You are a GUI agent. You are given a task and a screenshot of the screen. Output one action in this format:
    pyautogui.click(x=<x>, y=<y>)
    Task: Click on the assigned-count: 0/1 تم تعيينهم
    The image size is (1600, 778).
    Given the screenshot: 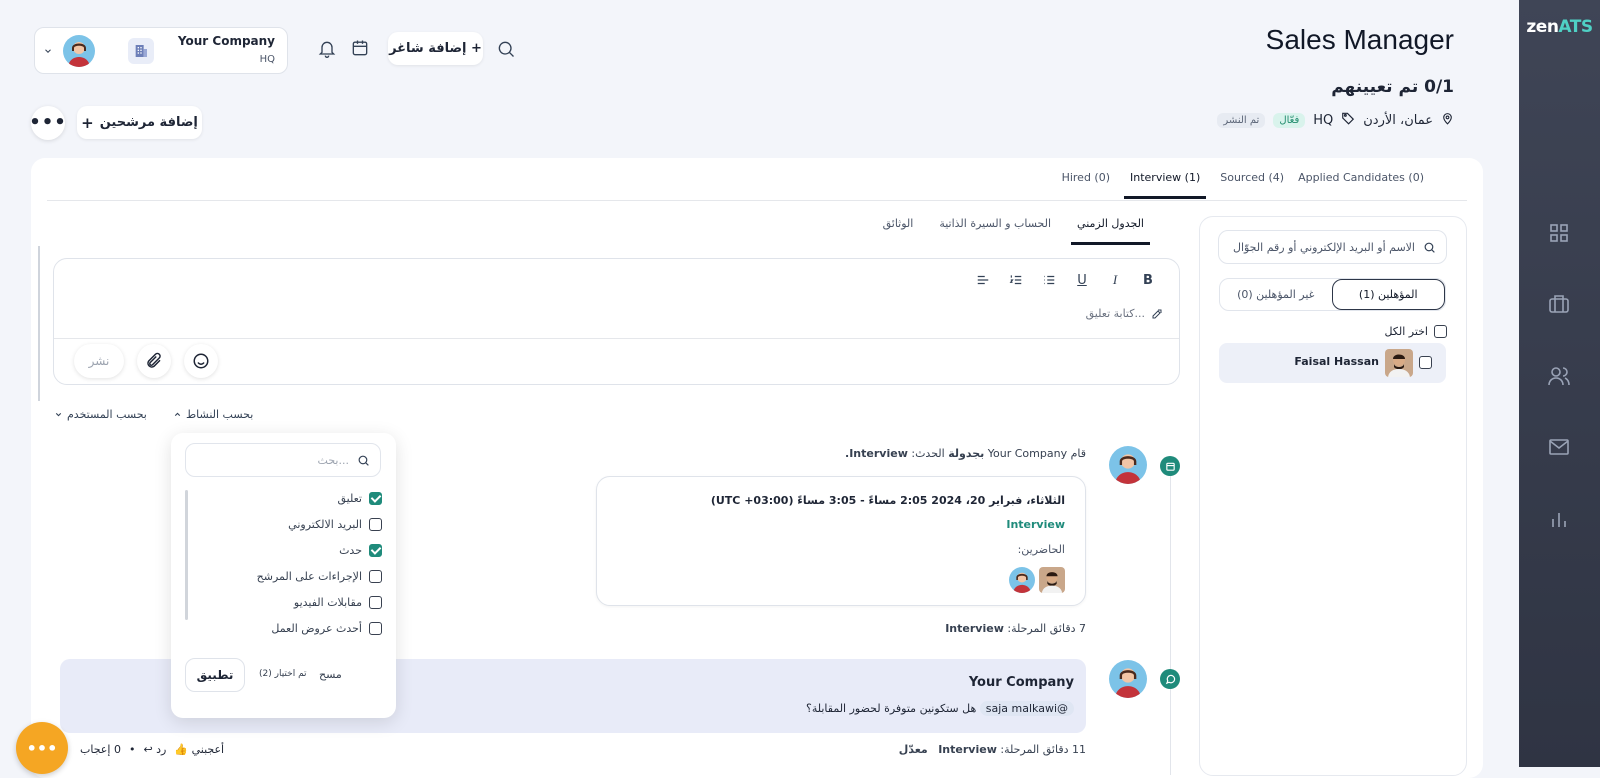 What is the action you would take?
    pyautogui.click(x=1392, y=87)
    